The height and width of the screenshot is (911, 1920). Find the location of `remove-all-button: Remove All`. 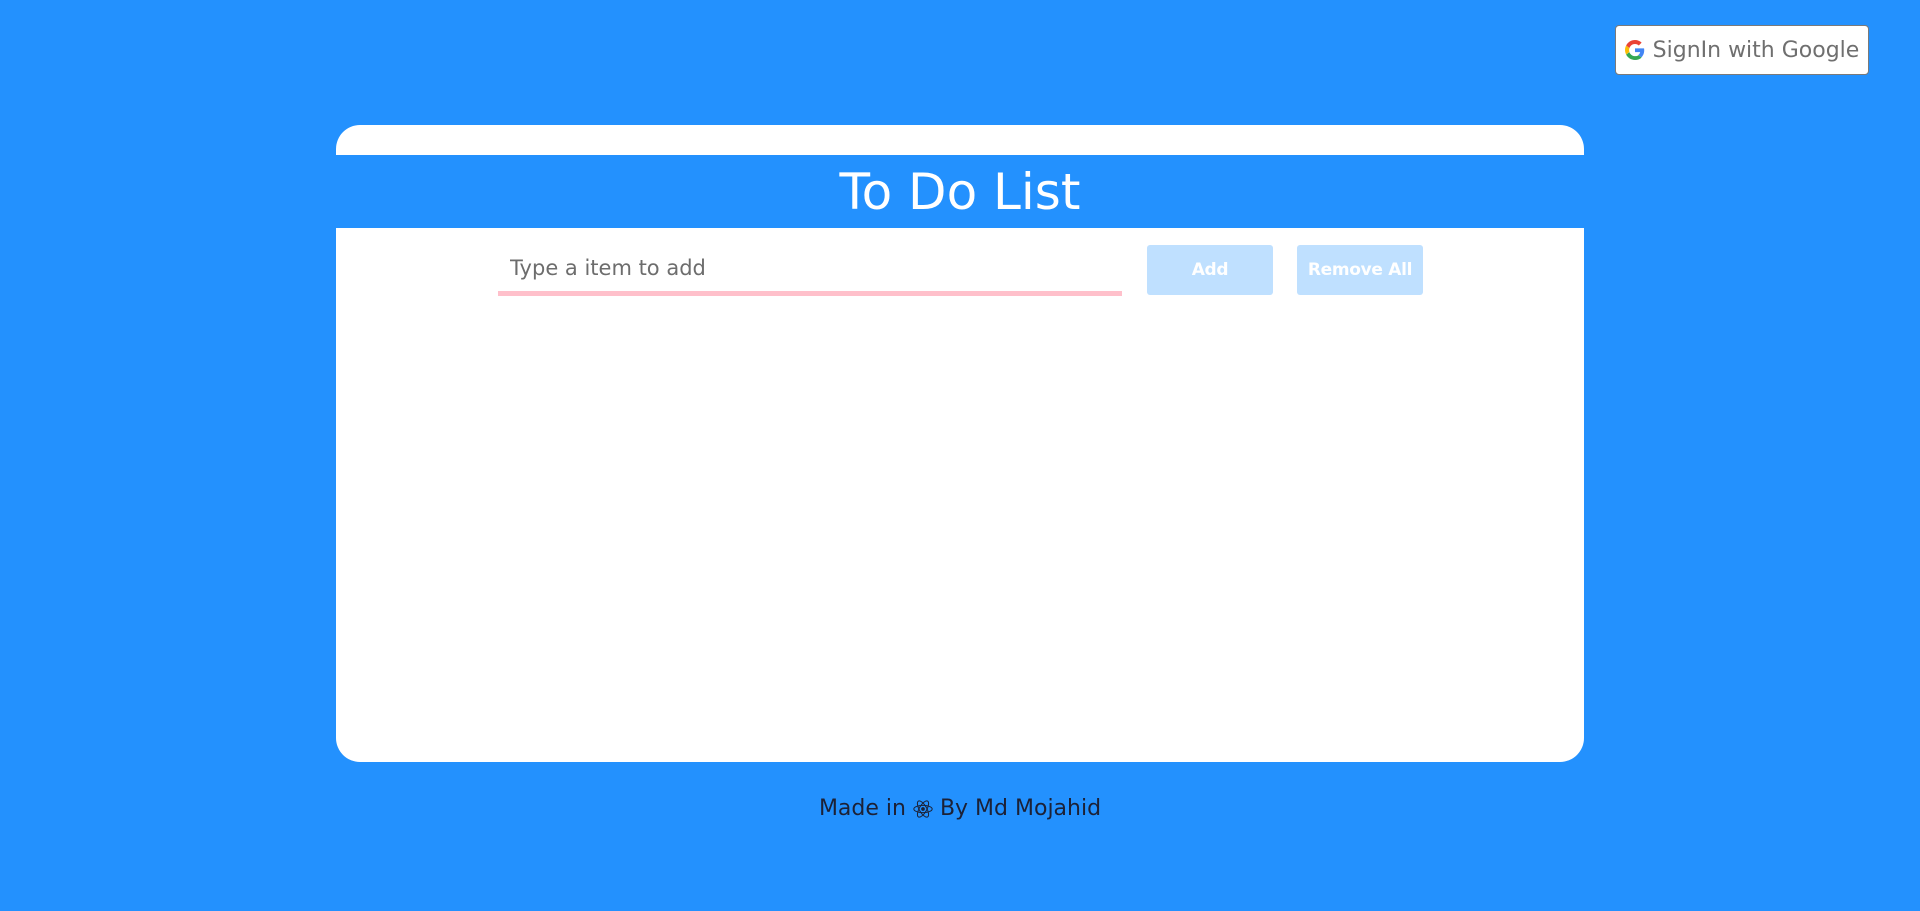

remove-all-button: Remove All is located at coordinates (1360, 270).